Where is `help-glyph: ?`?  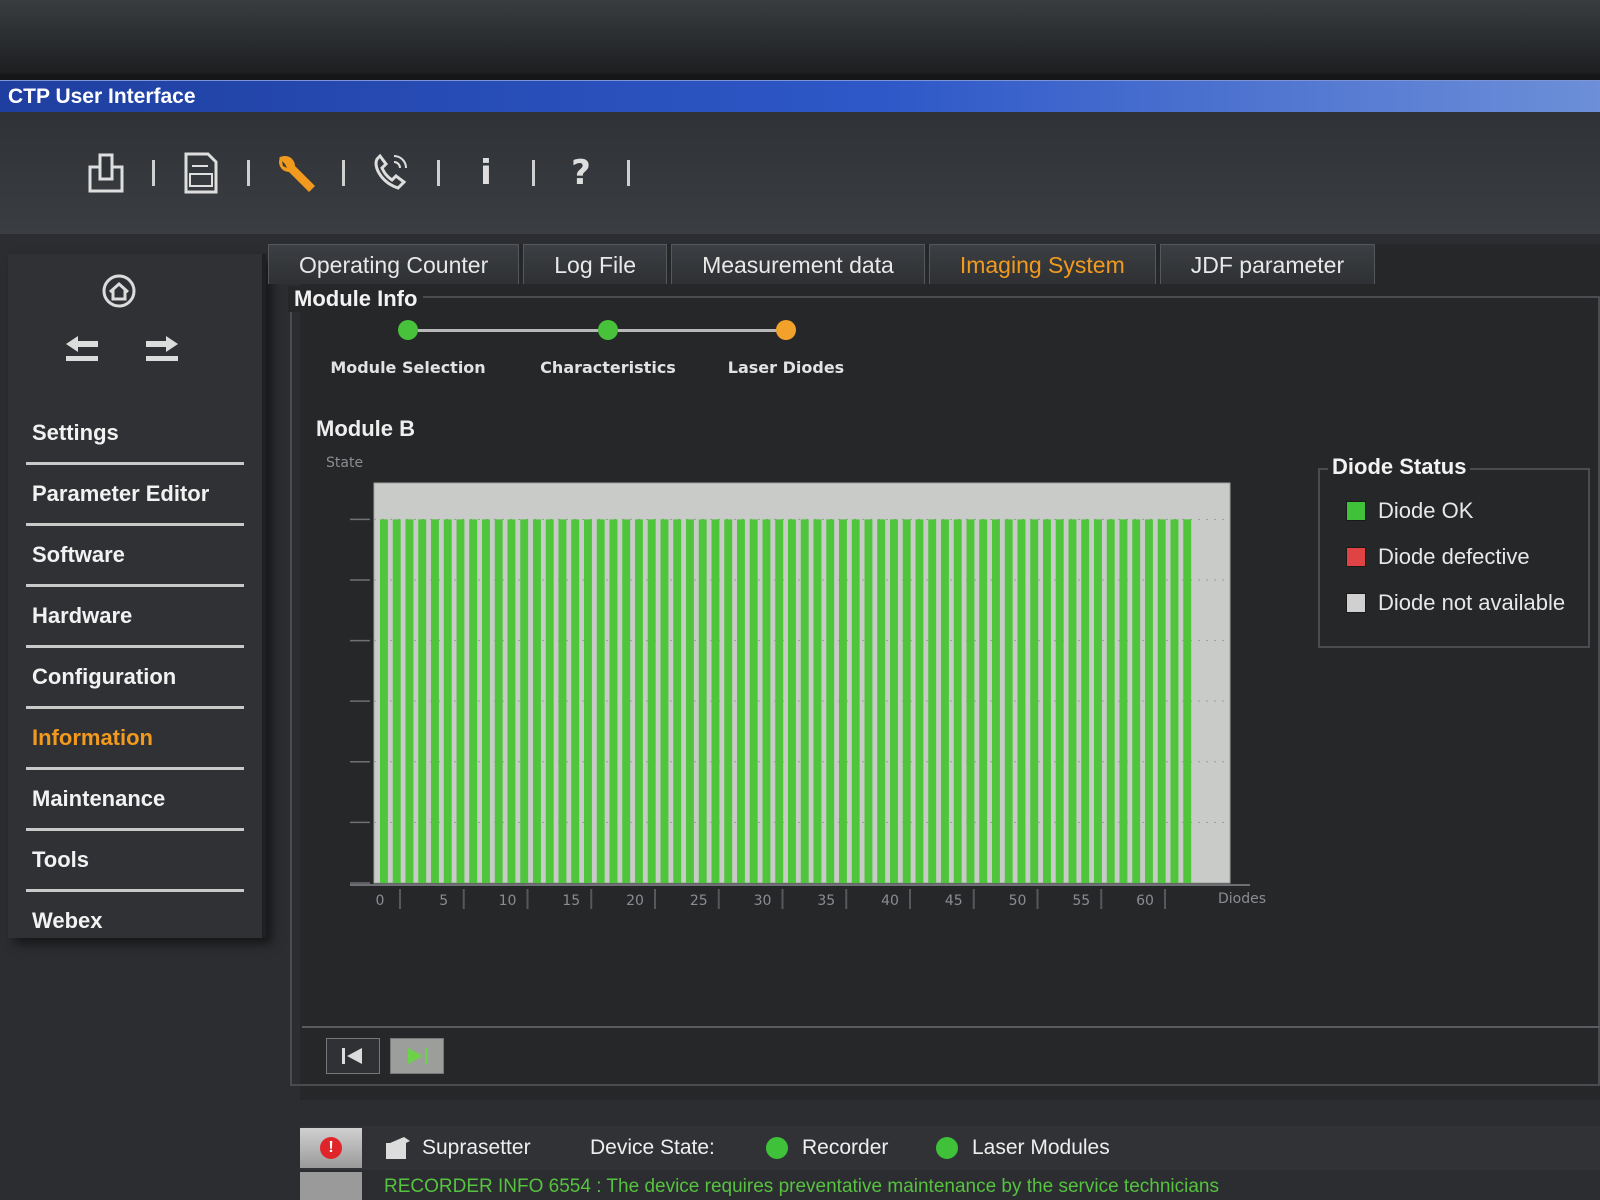 help-glyph: ? is located at coordinates (581, 173).